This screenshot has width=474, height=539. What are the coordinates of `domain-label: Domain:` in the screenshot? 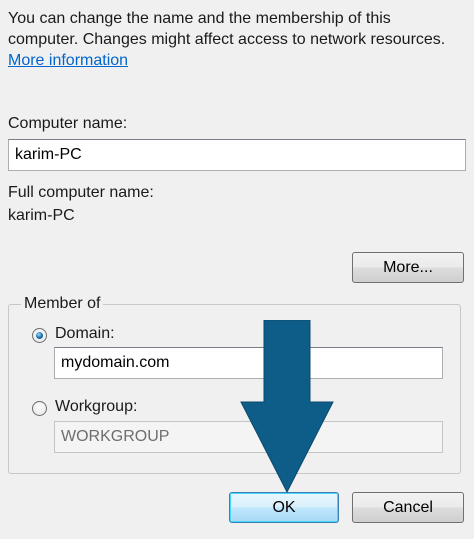 It's located at (85, 333).